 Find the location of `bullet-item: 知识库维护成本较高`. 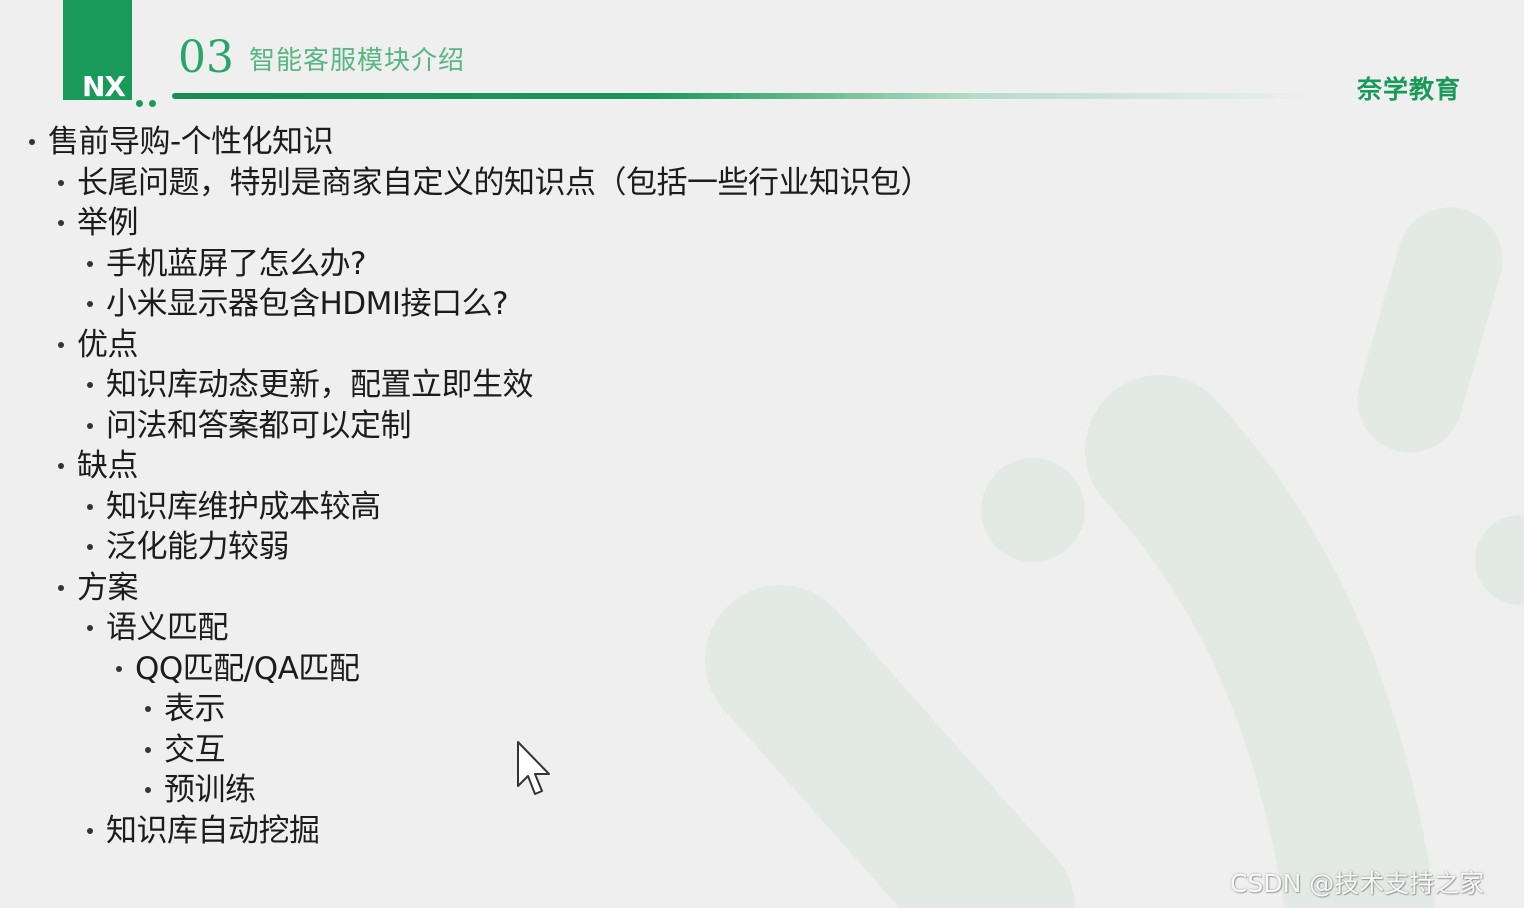

bullet-item: 知识库维护成本较高 is located at coordinates (465, 507).